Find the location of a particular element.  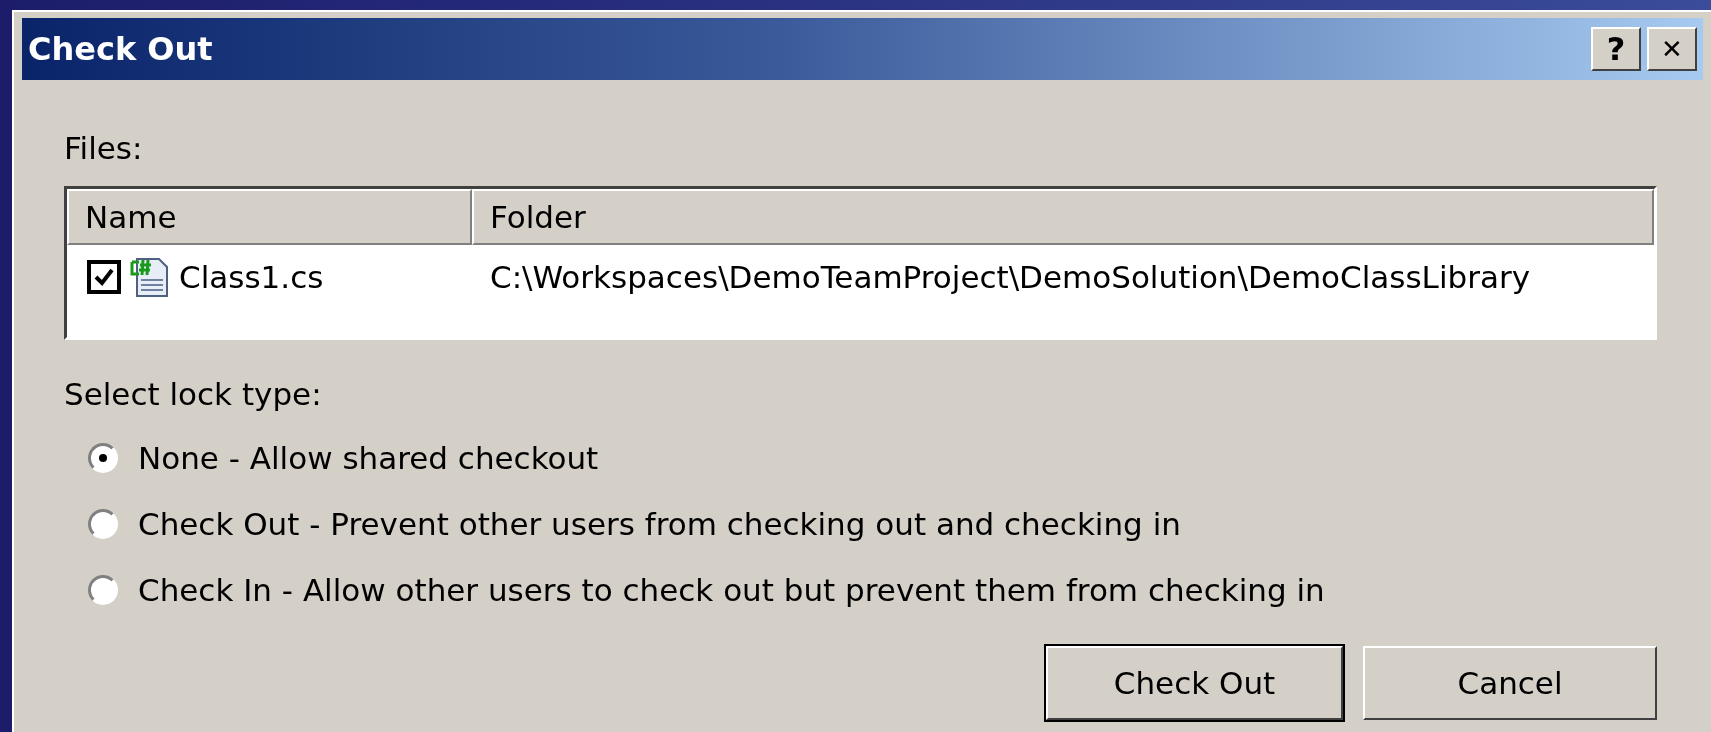

help-button: ? is located at coordinates (1616, 49).